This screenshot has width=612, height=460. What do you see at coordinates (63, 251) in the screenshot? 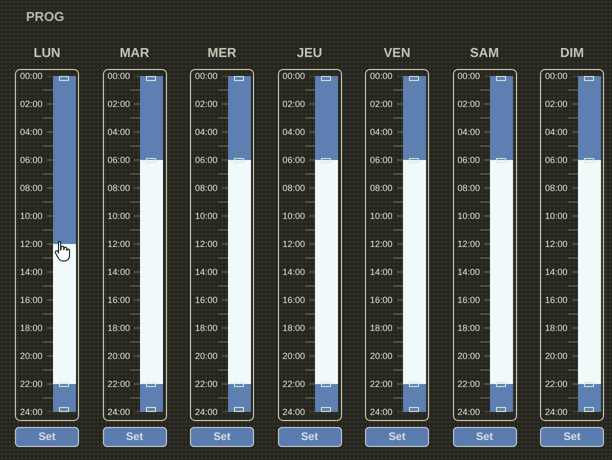
I see `hand-cursor-icon` at bounding box center [63, 251].